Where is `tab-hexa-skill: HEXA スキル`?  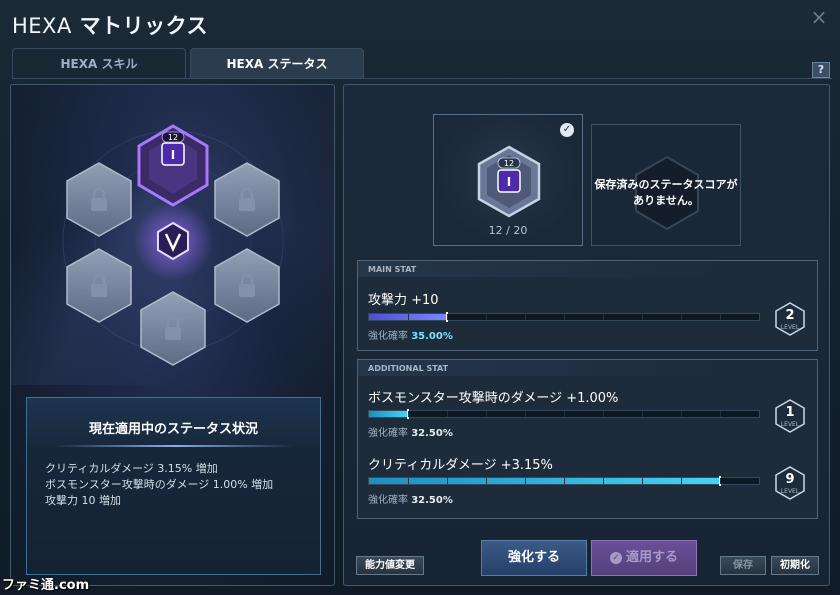
tab-hexa-skill: HEXA スキル is located at coordinates (99, 63).